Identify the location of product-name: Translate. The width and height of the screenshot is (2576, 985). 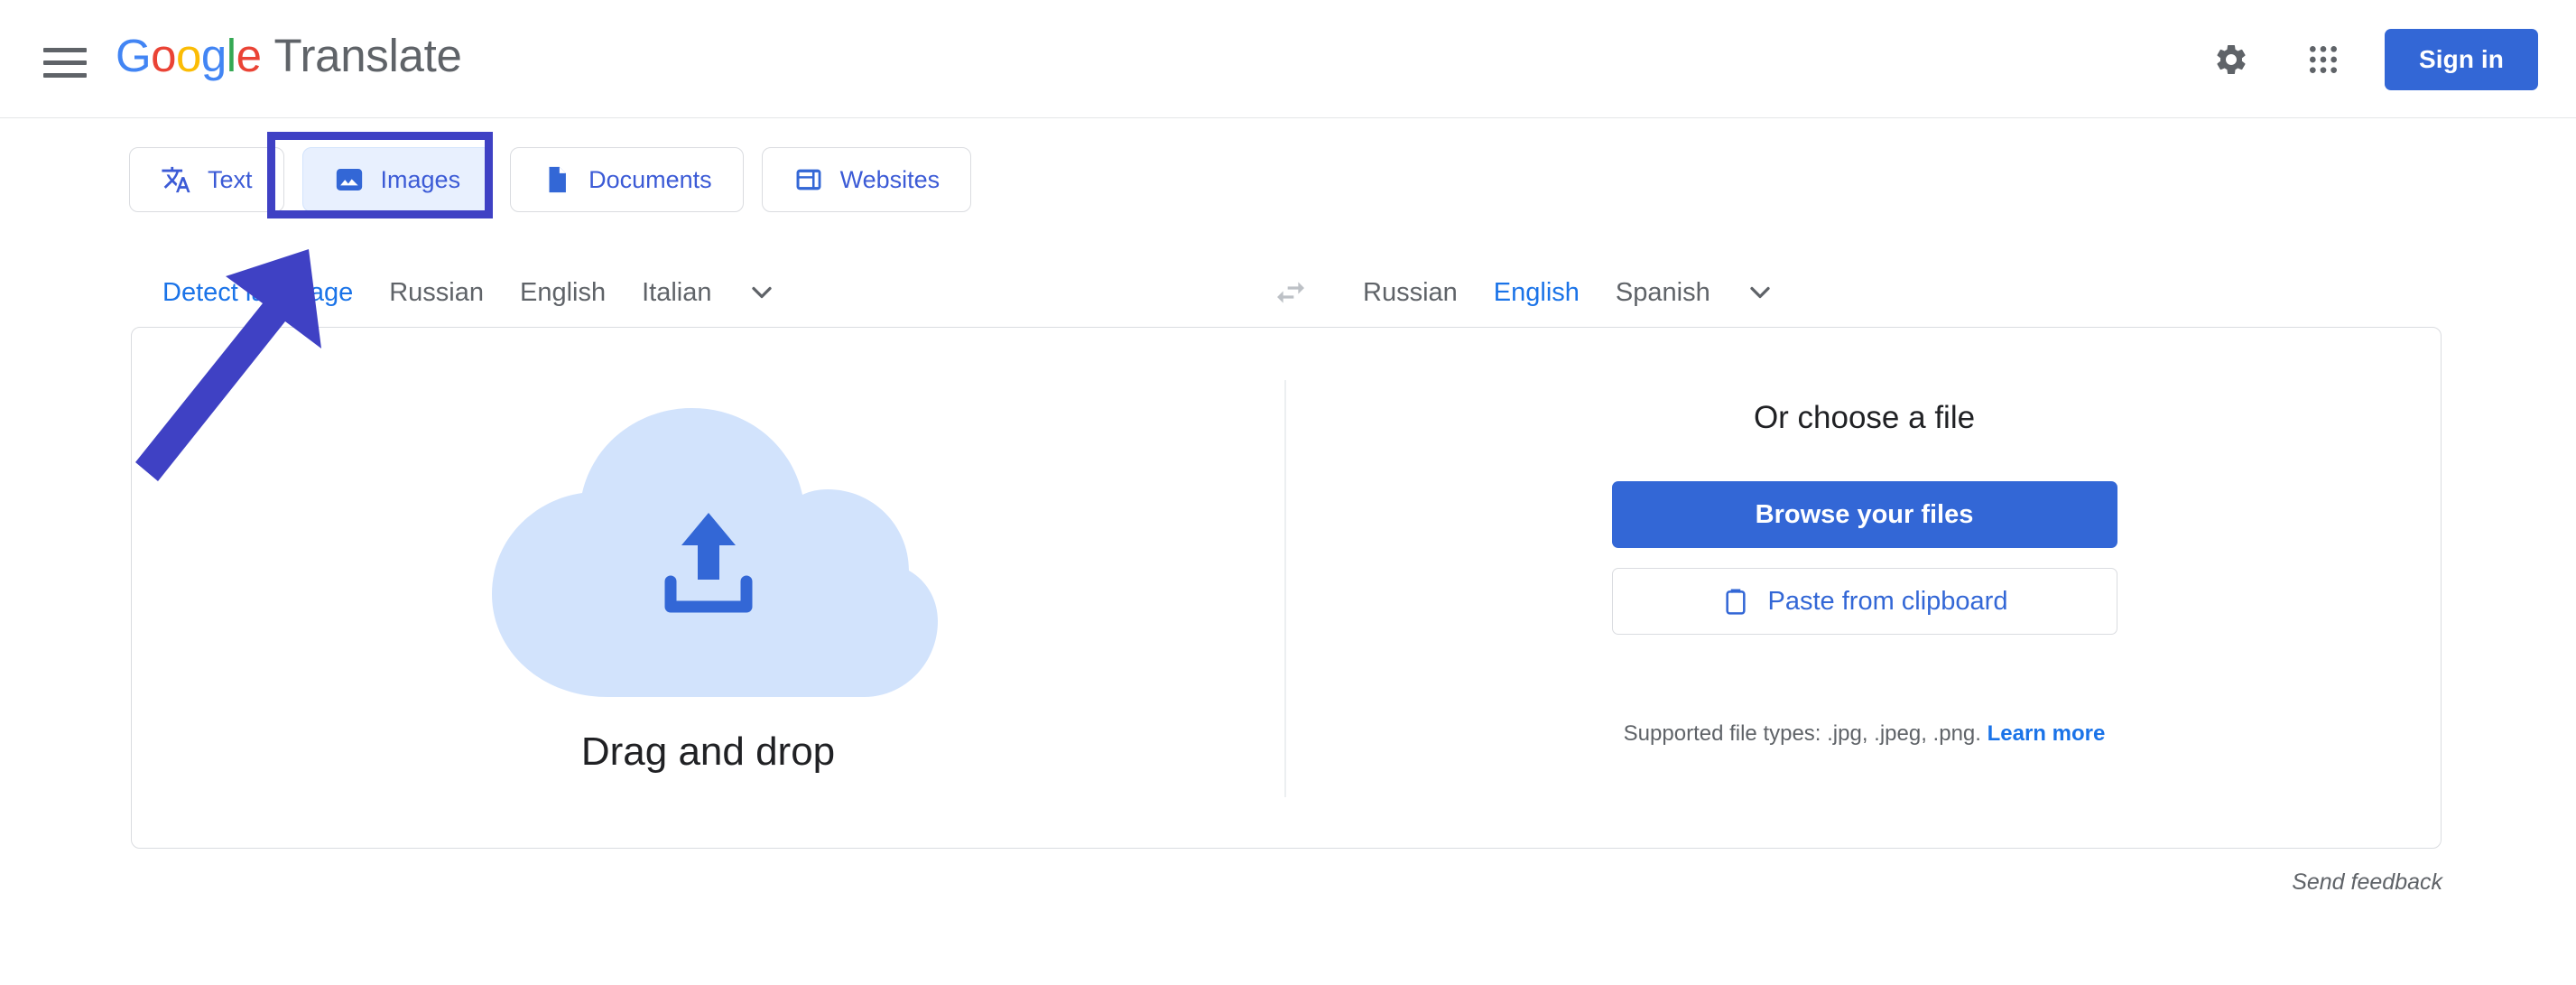
(368, 55).